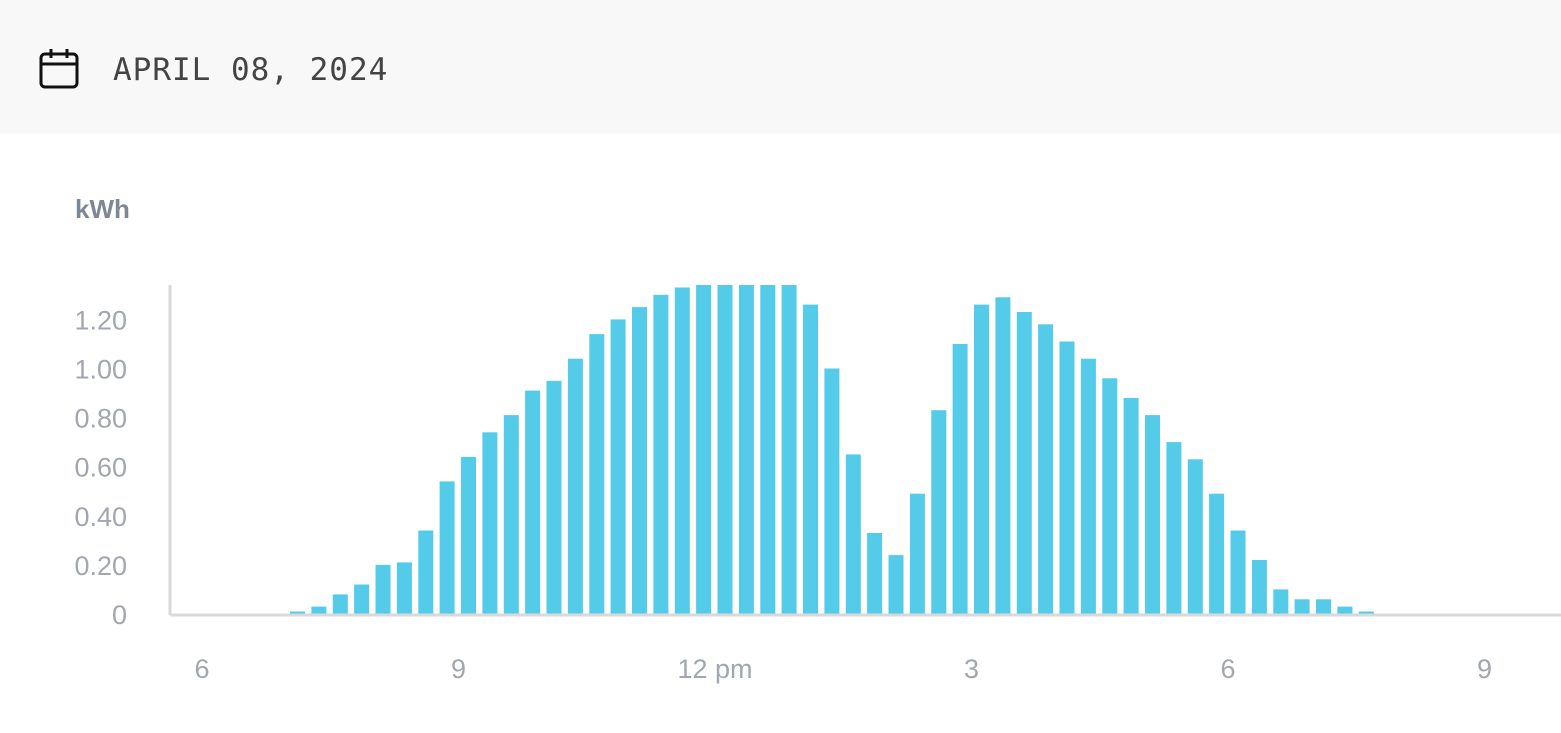  What do you see at coordinates (971, 669) in the screenshot?
I see `x-tick-label: 3` at bounding box center [971, 669].